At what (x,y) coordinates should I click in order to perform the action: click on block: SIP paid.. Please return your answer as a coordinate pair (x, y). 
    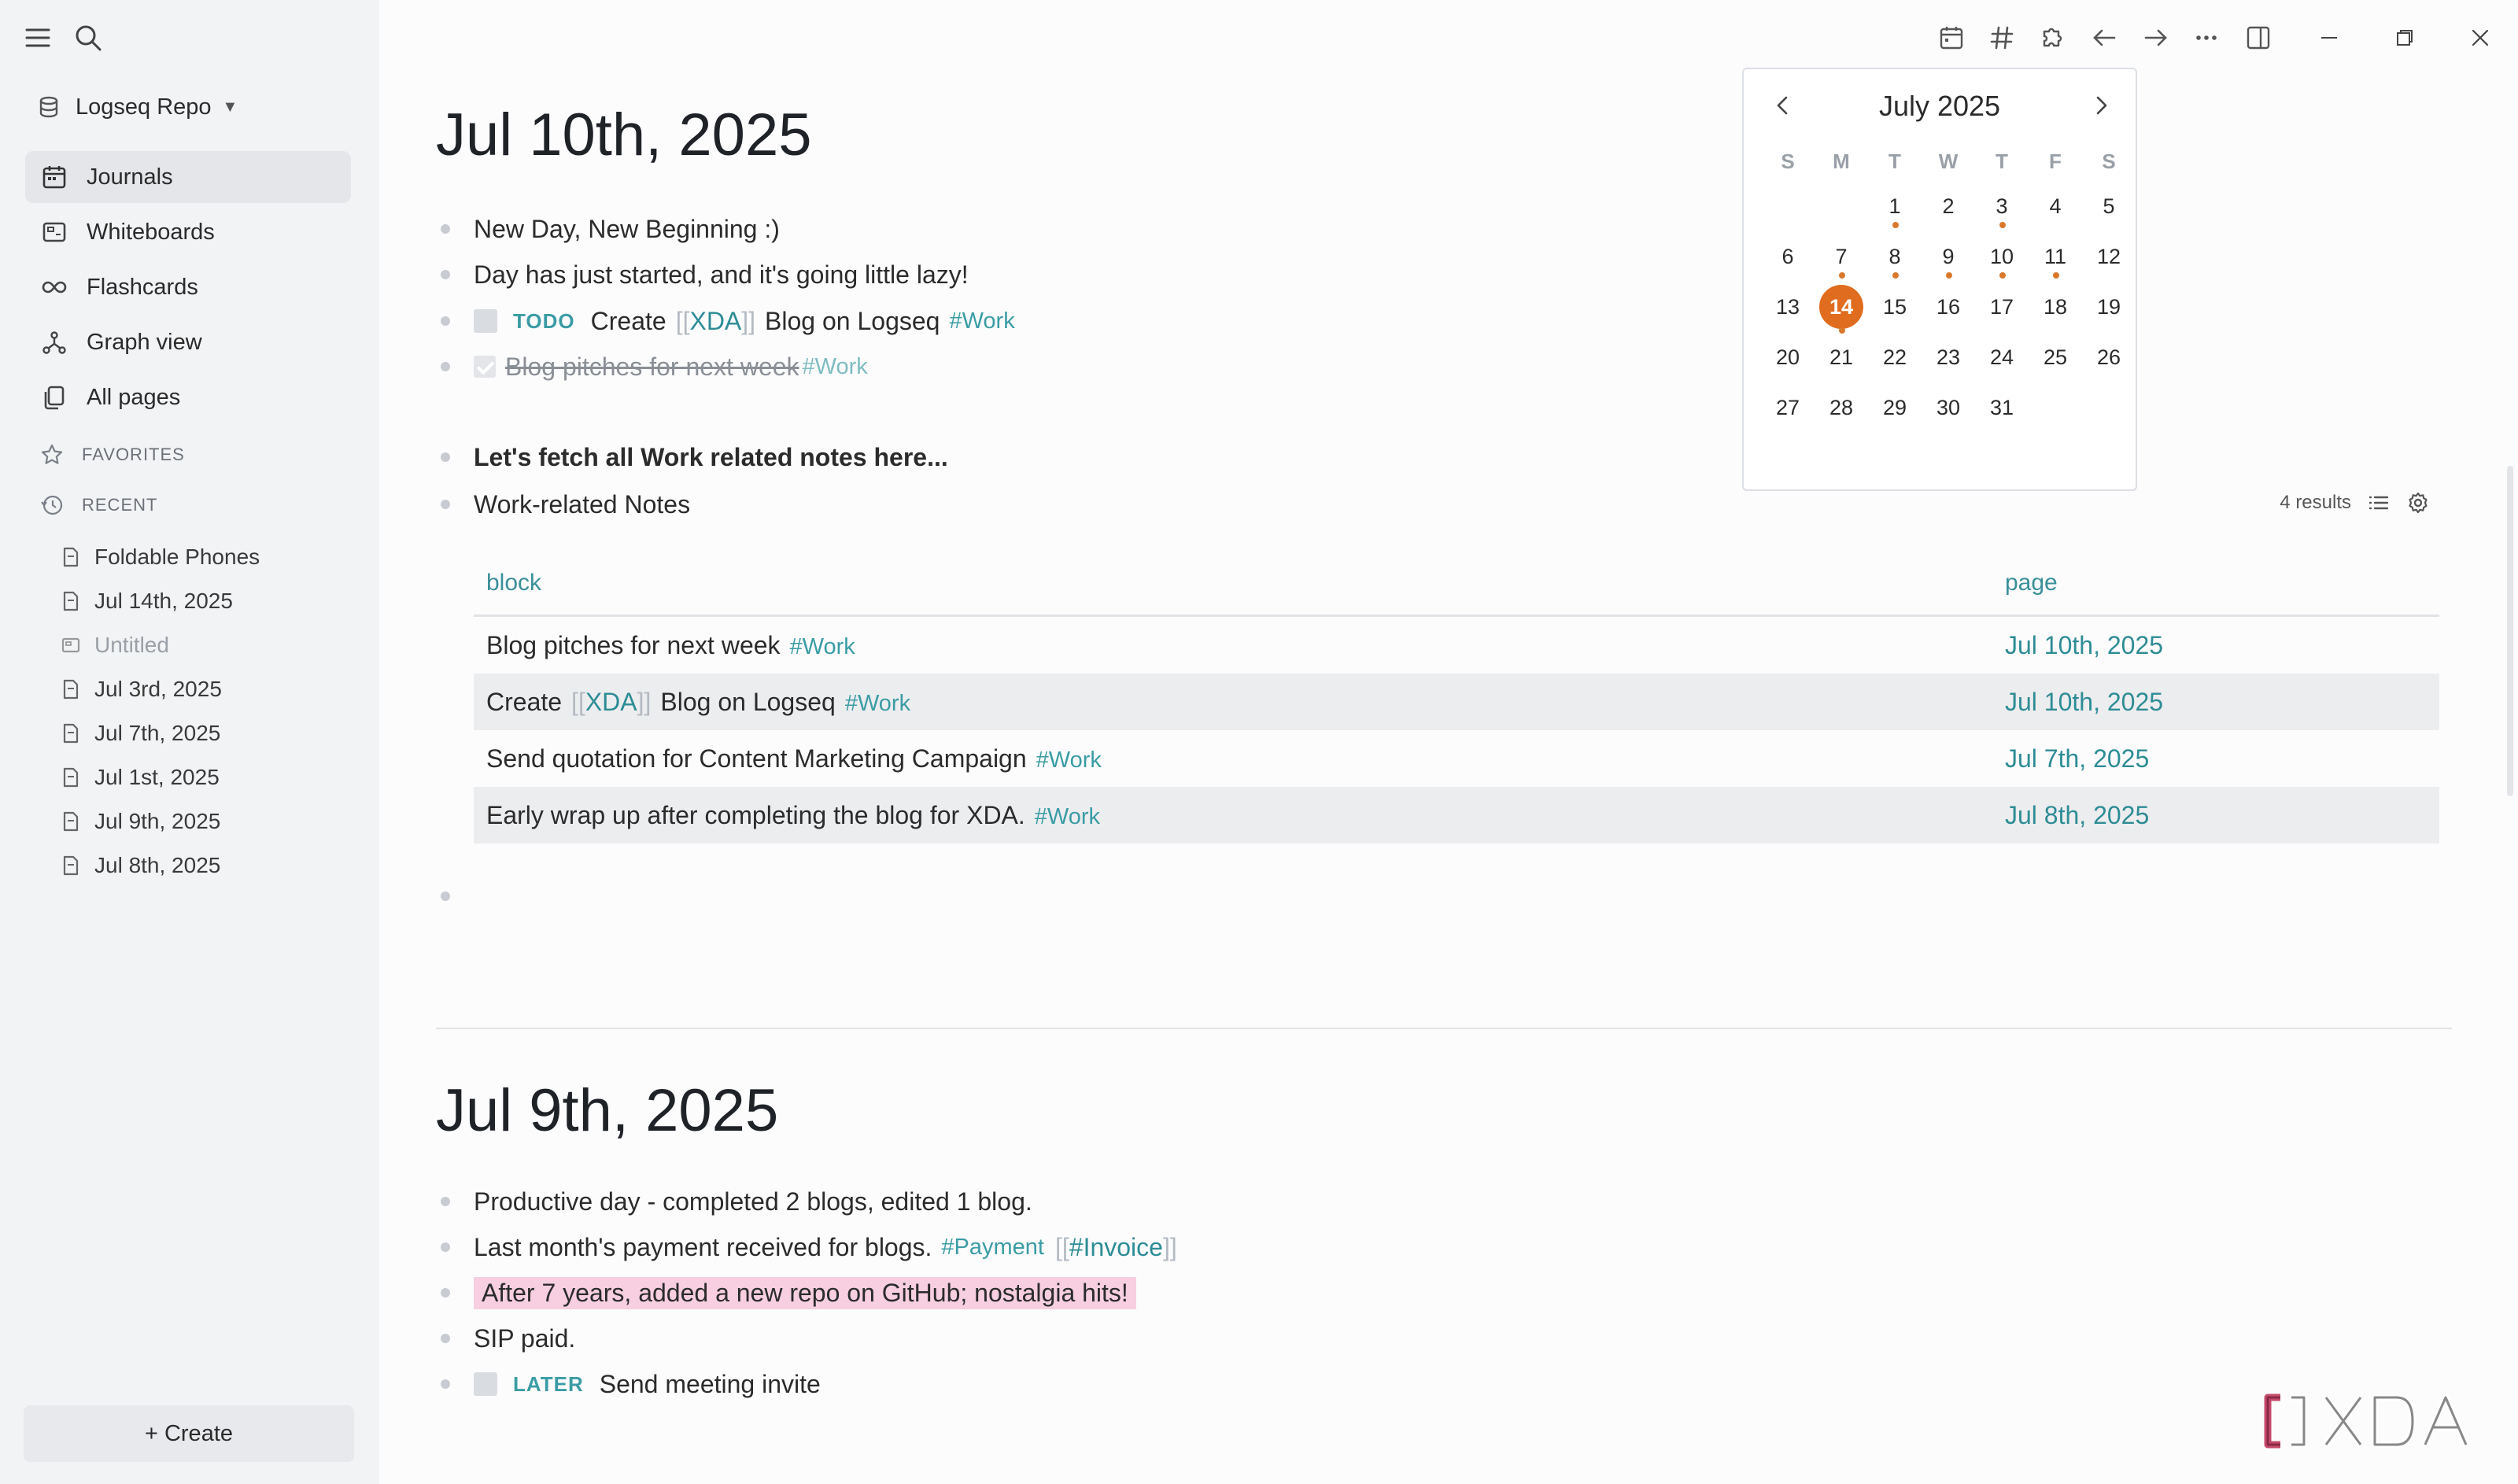
    Looking at the image, I should click on (508, 1338).